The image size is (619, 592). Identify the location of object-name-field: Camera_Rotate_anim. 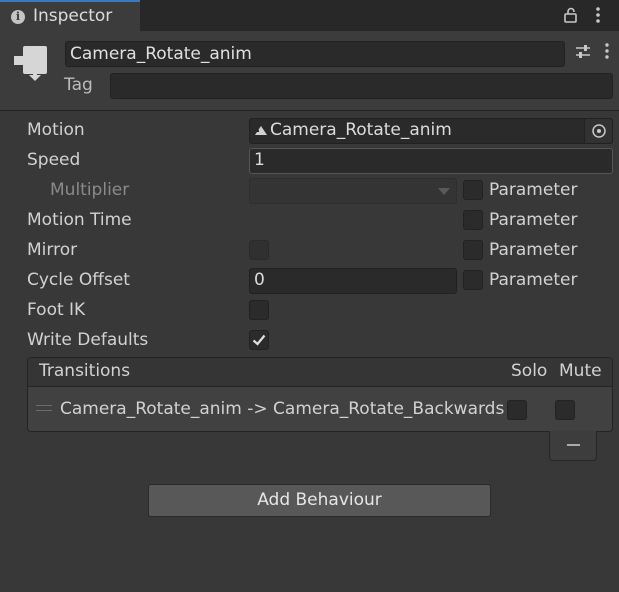
(315, 54).